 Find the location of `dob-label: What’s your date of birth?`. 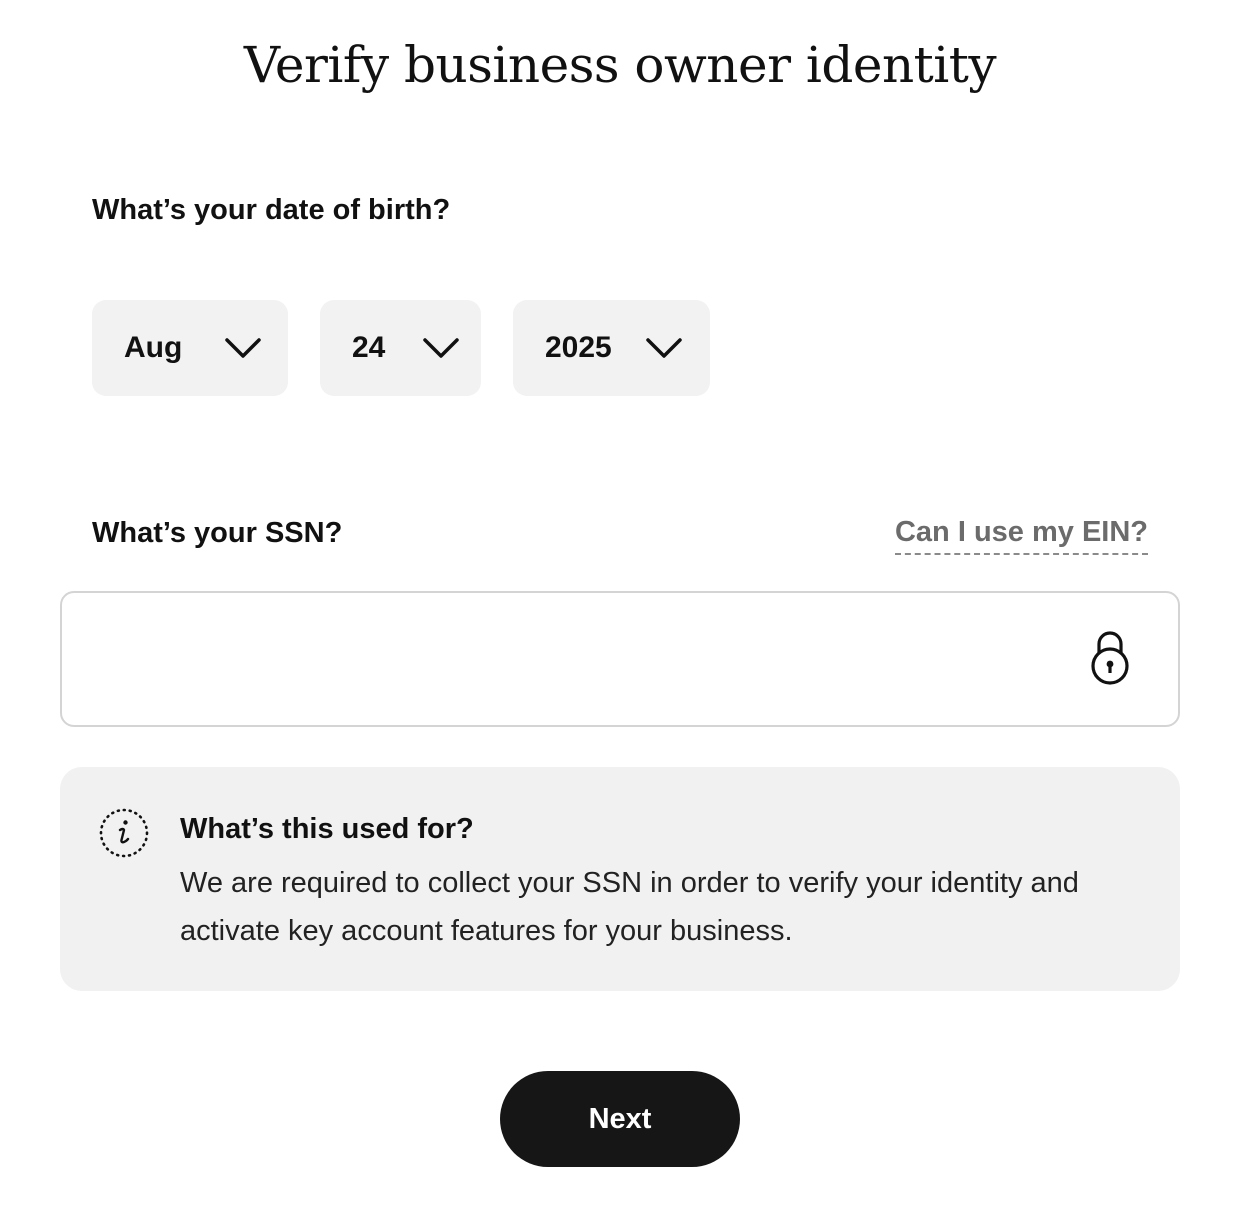

dob-label: What’s your date of birth? is located at coordinates (271, 210).